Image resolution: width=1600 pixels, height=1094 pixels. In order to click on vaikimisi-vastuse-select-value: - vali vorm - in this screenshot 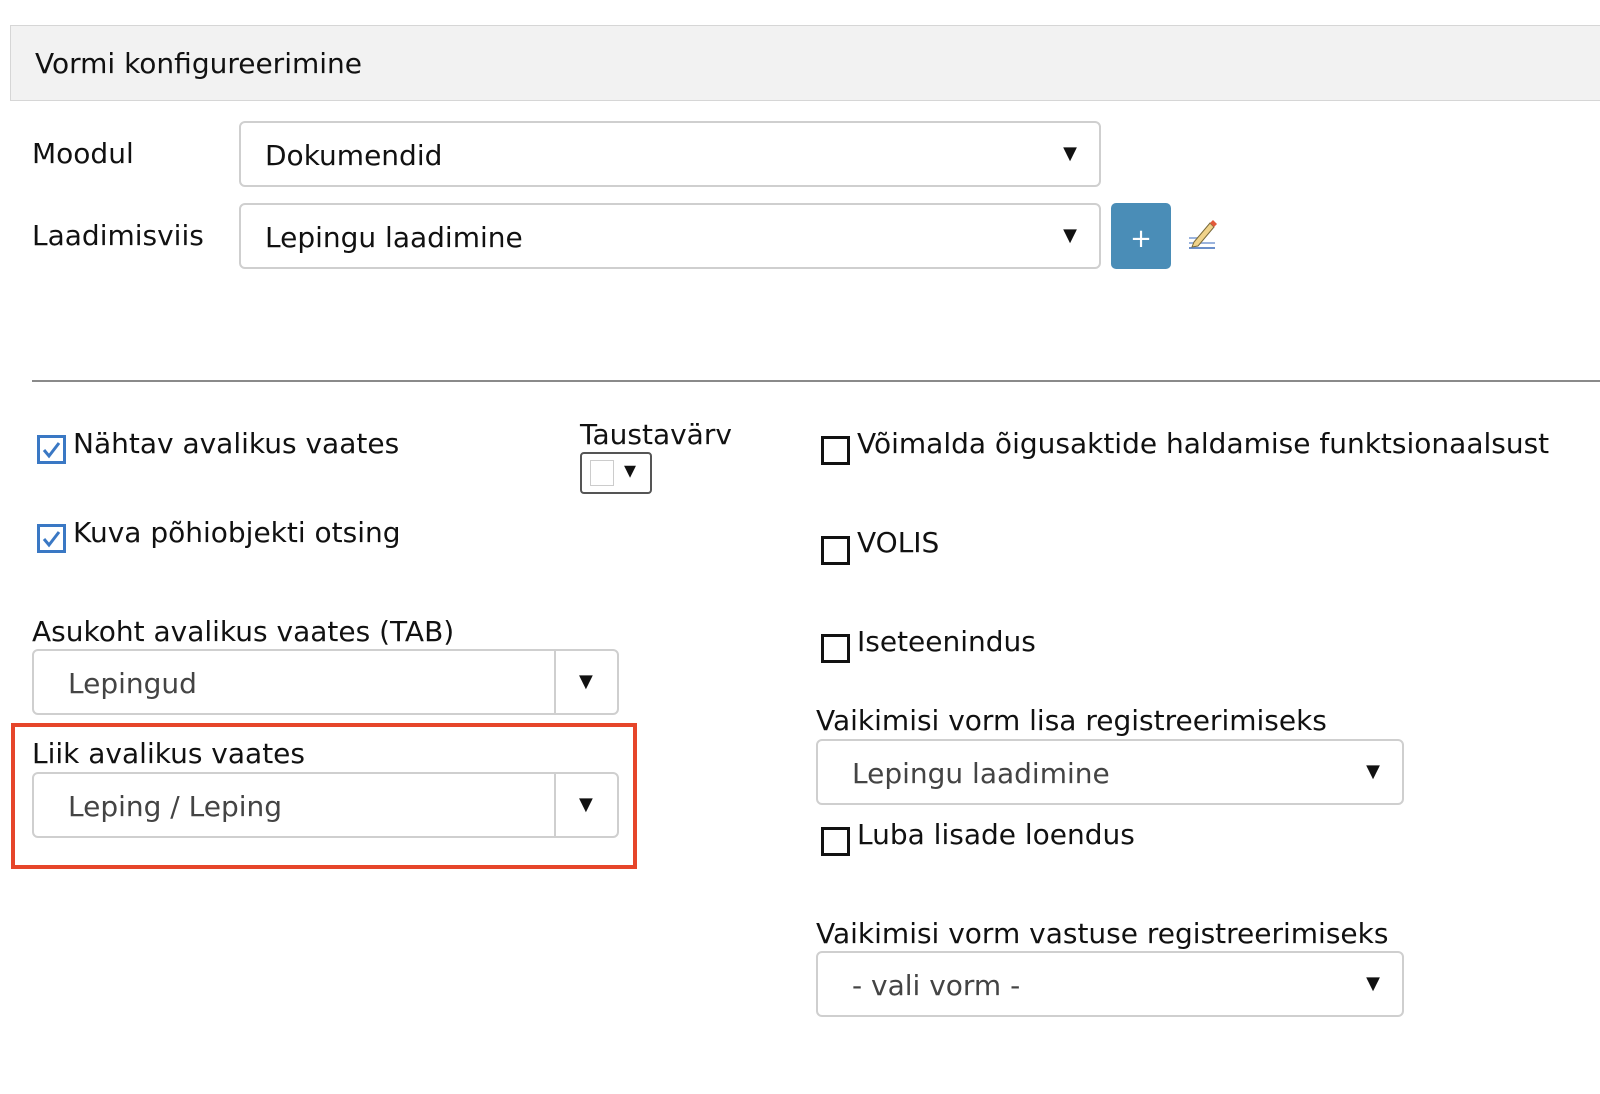, I will do `click(936, 985)`.